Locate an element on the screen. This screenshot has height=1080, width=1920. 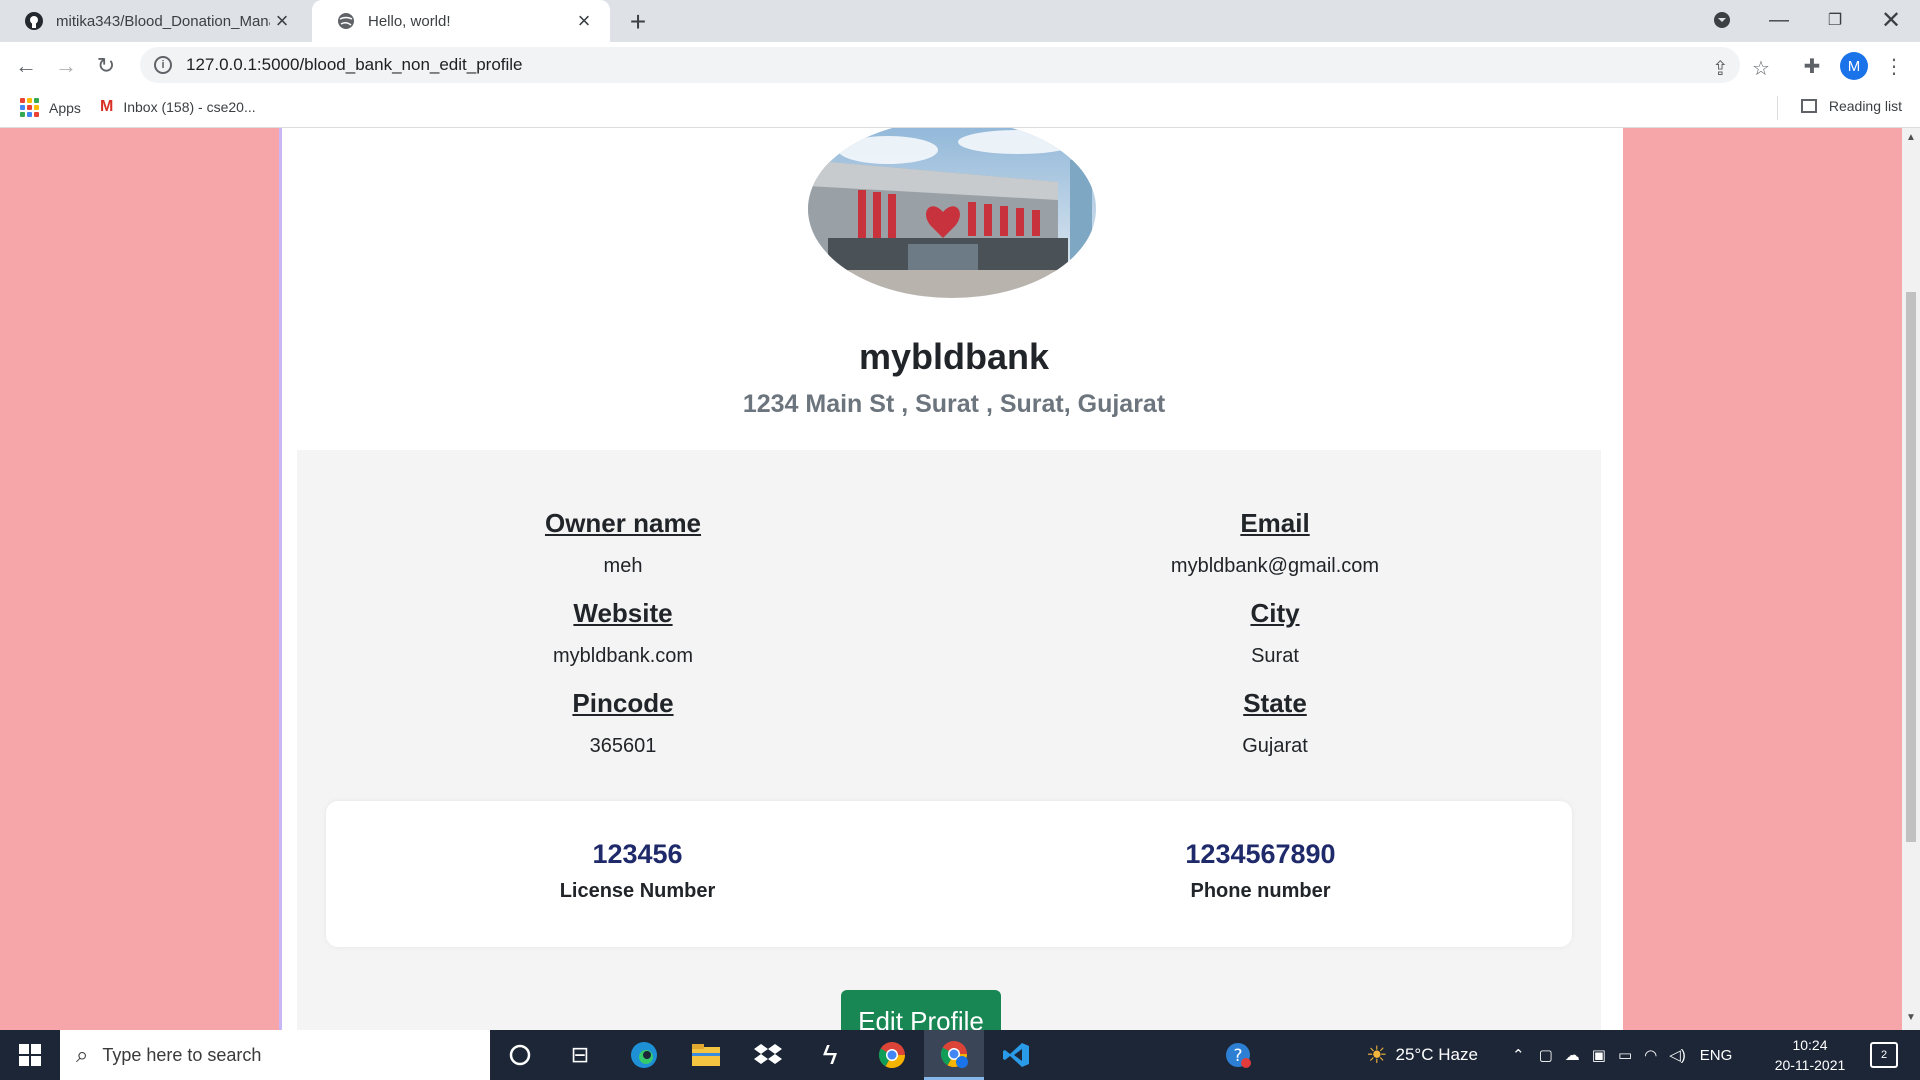
weather-widget: ☀ 25°C Haze is located at coordinates (1422, 1055).